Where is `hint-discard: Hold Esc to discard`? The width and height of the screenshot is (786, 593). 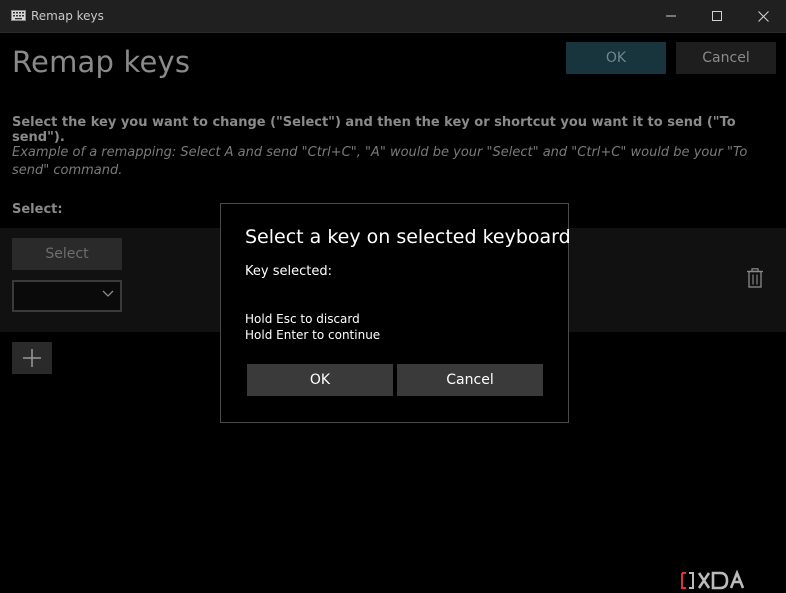
hint-discard: Hold Esc to discard is located at coordinates (302, 319).